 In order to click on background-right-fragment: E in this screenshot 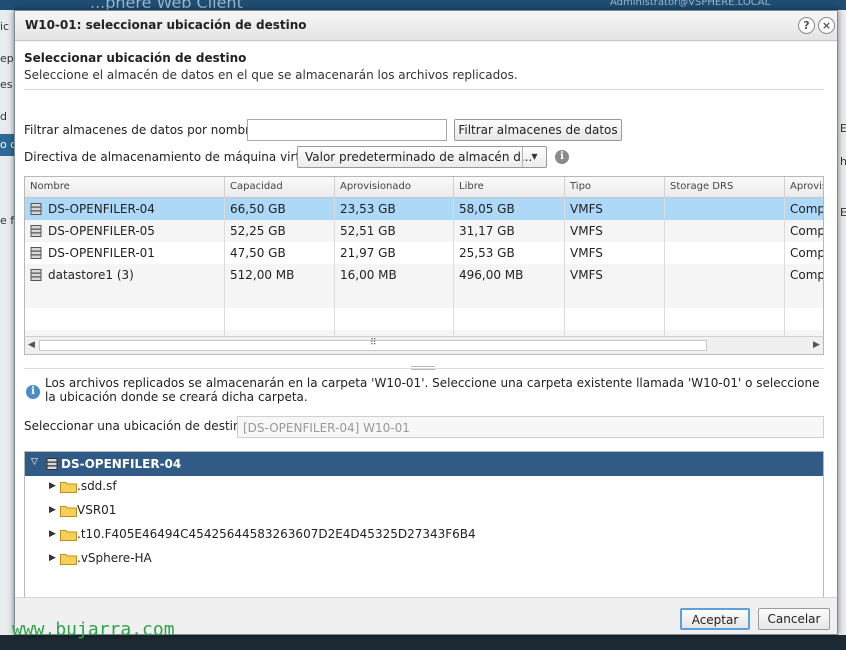, I will do `click(843, 212)`.